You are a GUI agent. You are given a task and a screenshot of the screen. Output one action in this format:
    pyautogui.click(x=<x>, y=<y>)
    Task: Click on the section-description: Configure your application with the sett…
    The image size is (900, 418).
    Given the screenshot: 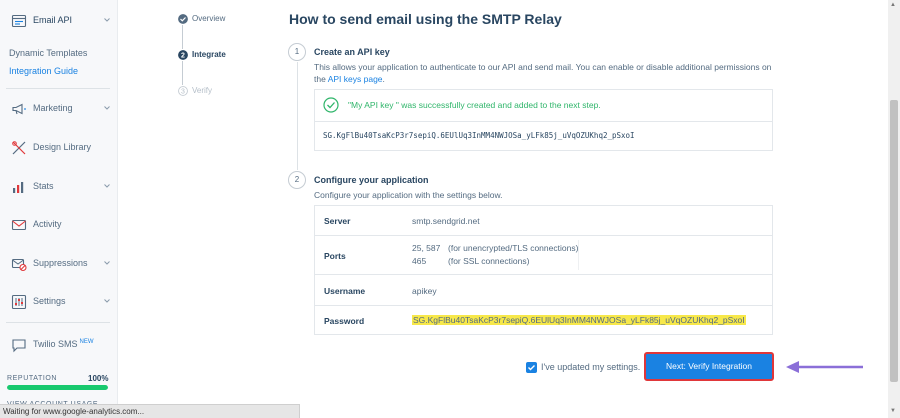 What is the action you would take?
    pyautogui.click(x=408, y=195)
    